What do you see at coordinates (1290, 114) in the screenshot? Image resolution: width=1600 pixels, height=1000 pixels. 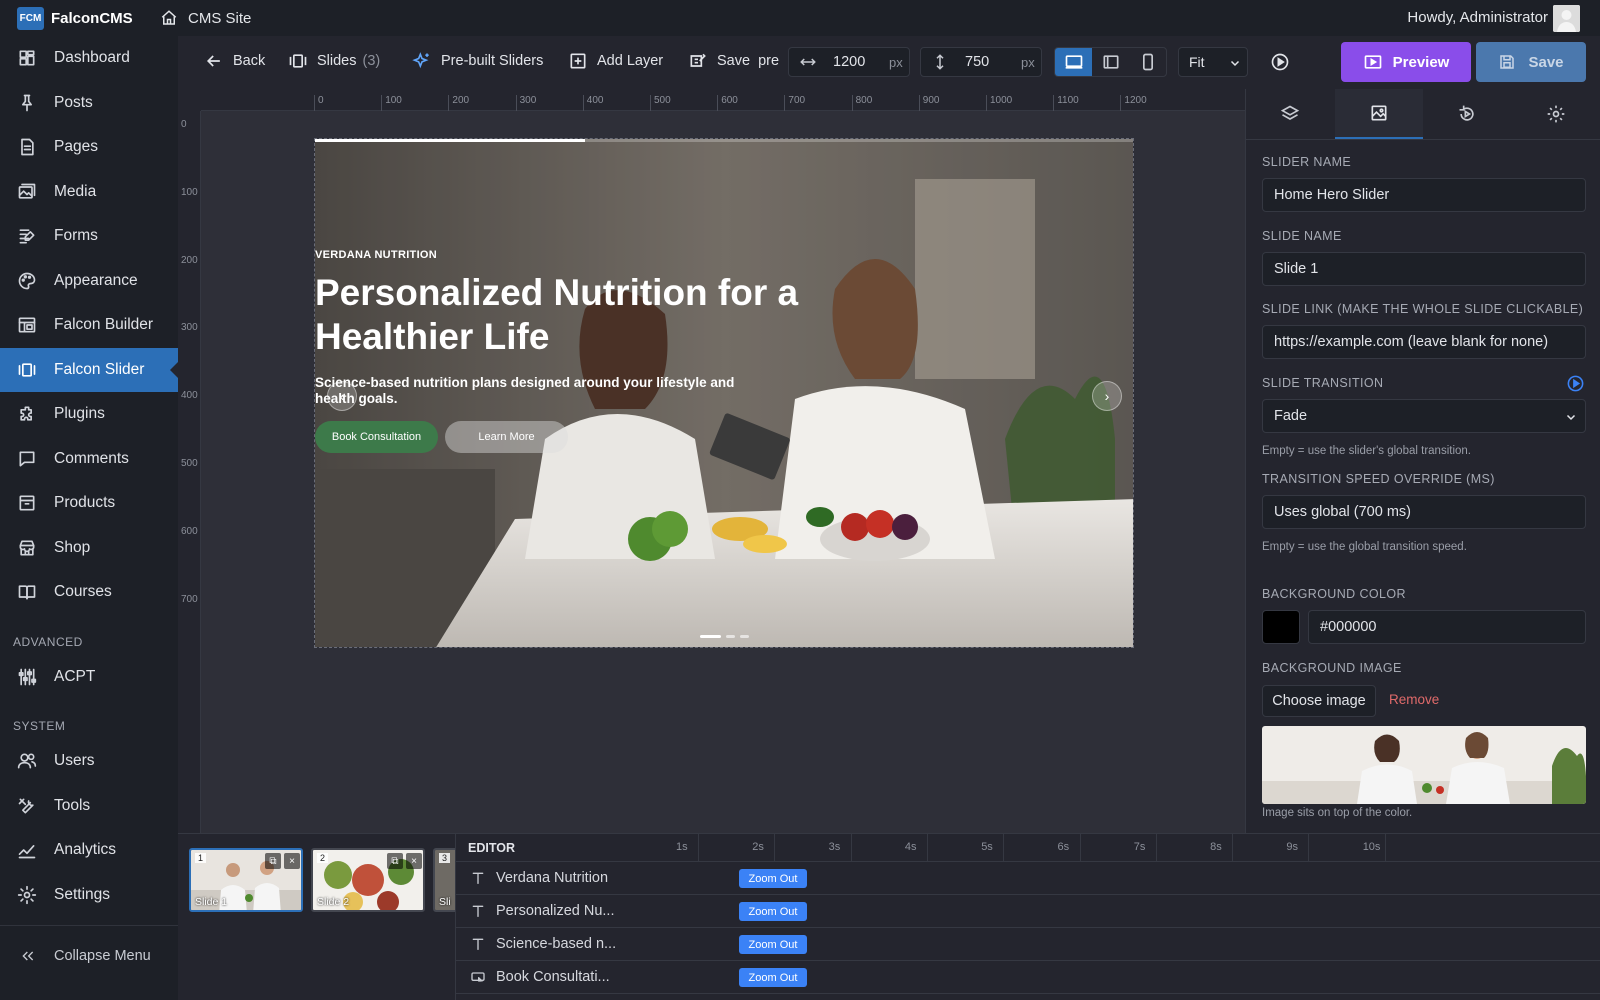 I see `tab-layers` at bounding box center [1290, 114].